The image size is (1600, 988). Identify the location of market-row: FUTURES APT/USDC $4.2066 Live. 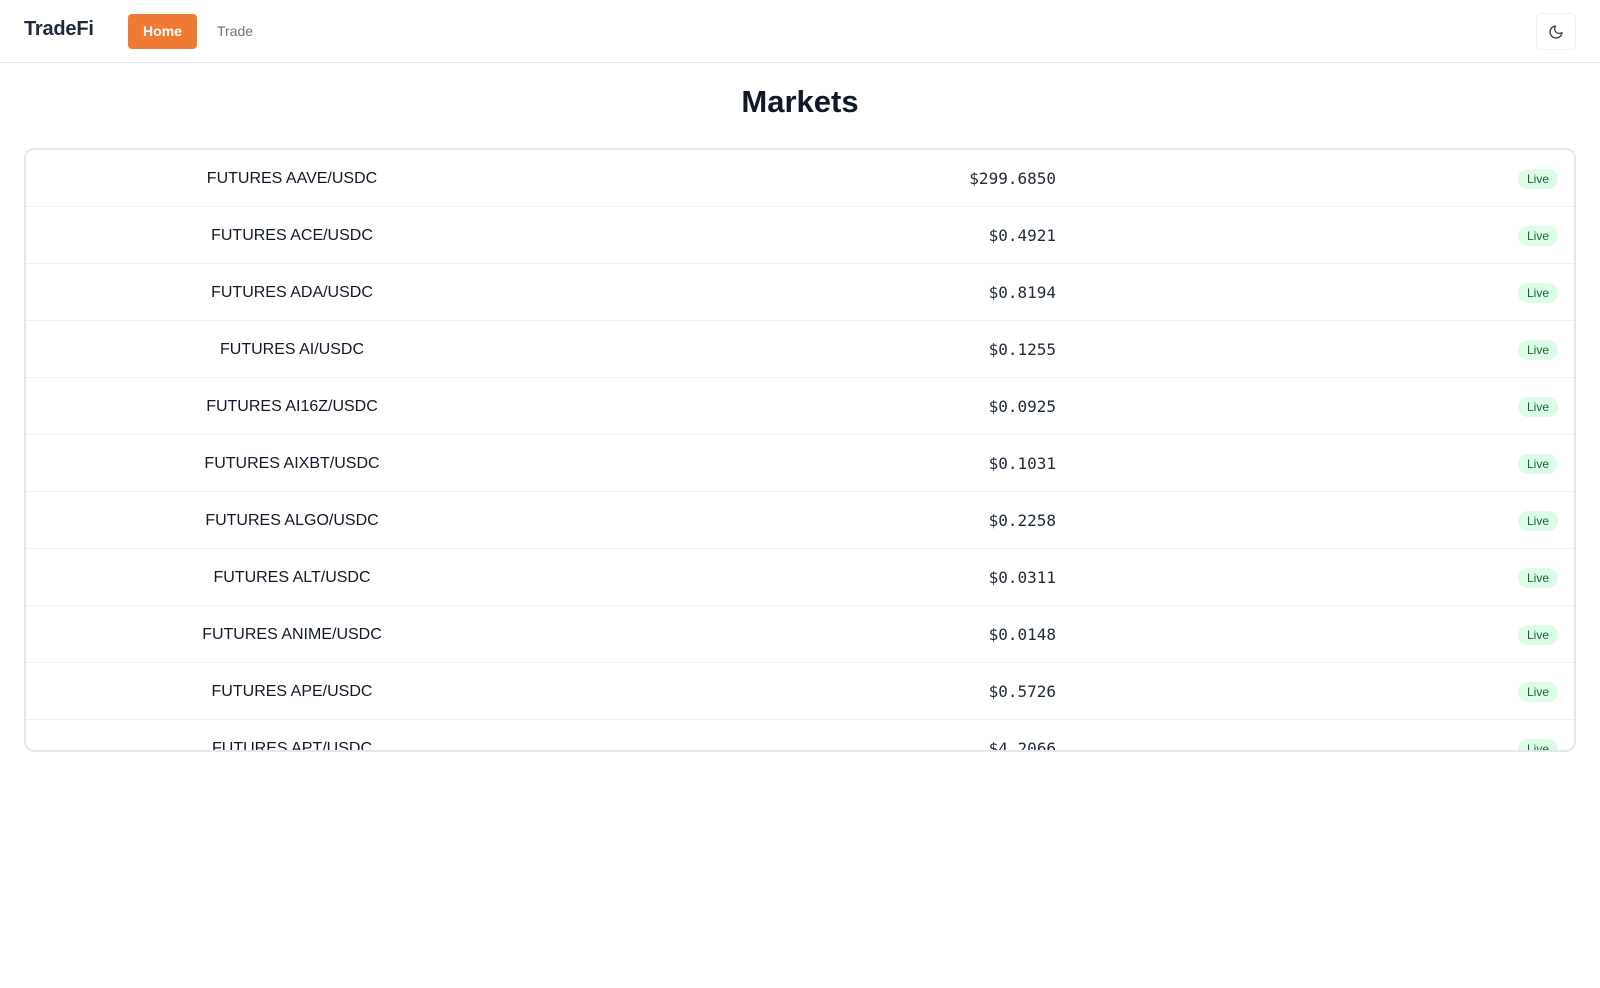
(800, 736).